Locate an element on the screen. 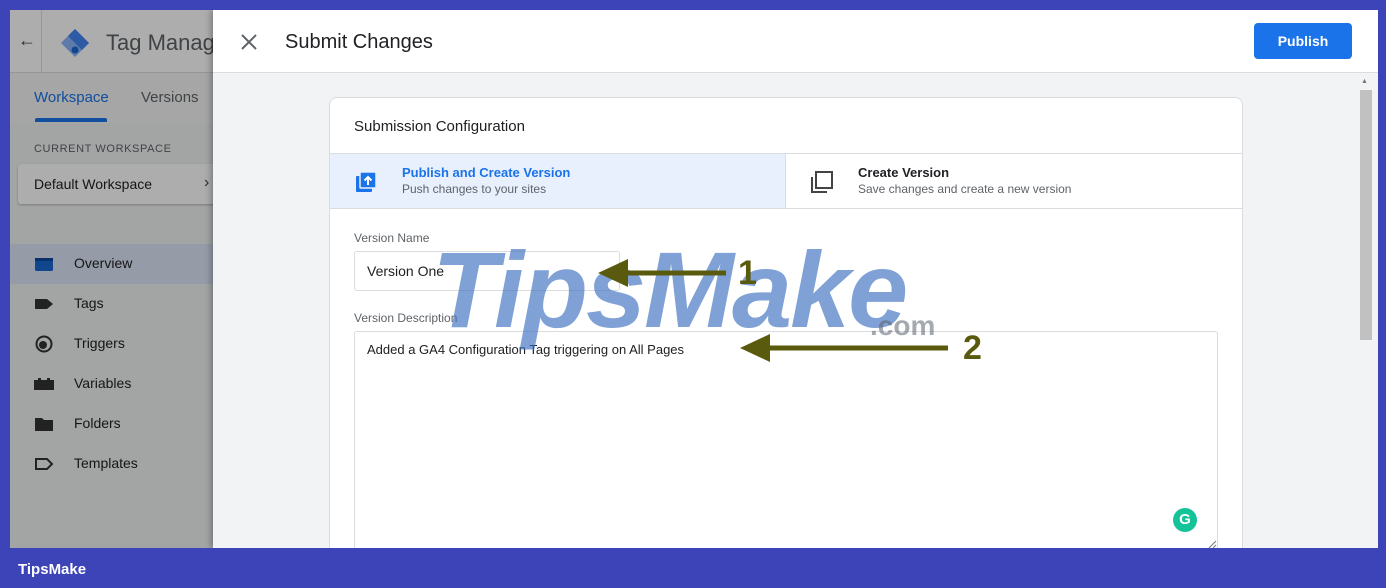 The image size is (1386, 588). version-name-input is located at coordinates (487, 271).